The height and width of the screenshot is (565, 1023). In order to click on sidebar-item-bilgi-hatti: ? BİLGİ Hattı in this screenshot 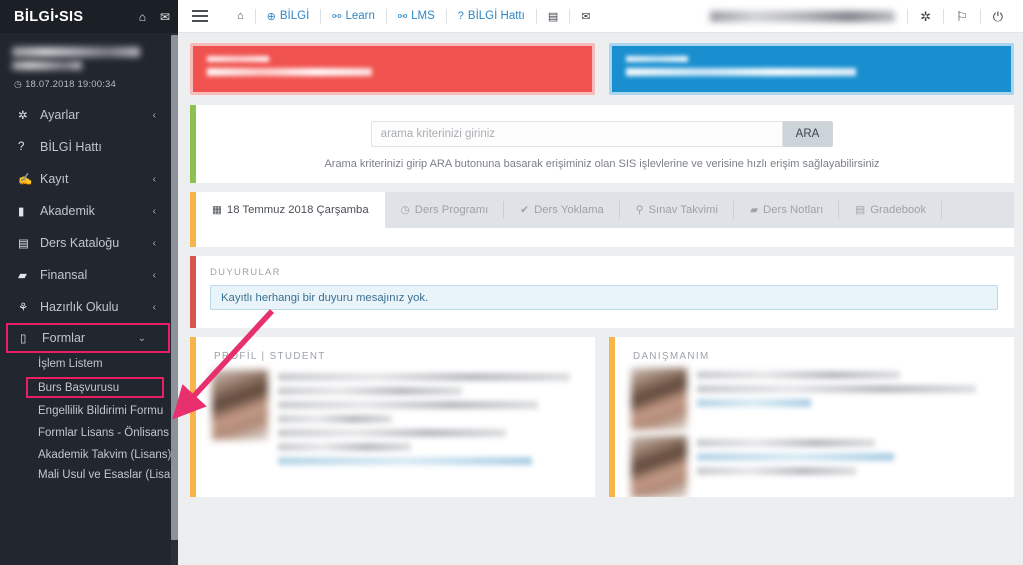, I will do `click(89, 147)`.